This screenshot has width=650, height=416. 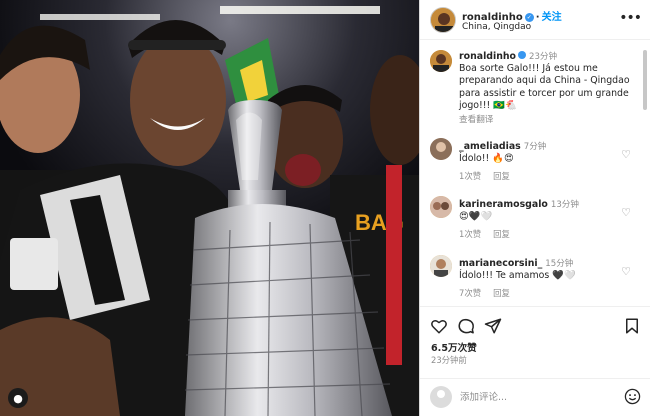 I want to click on comment-icon, so click(x=466, y=326).